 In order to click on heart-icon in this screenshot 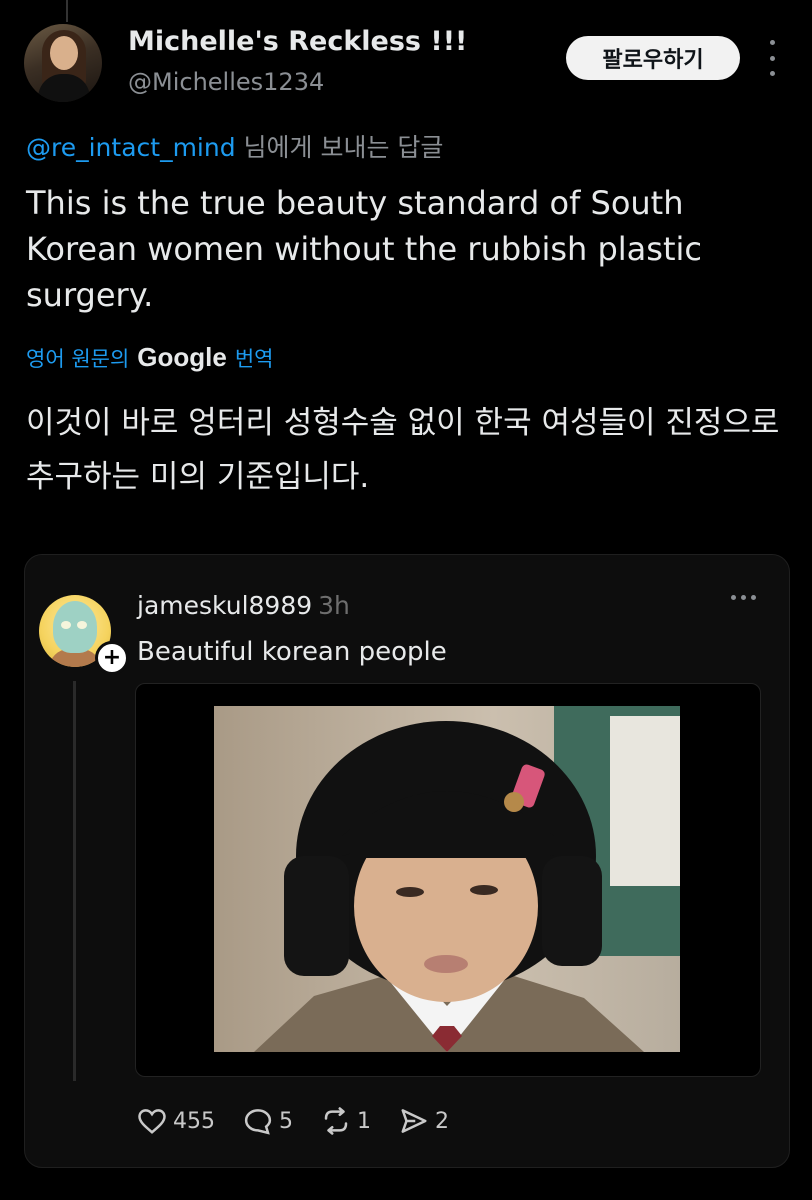, I will do `click(152, 1121)`.